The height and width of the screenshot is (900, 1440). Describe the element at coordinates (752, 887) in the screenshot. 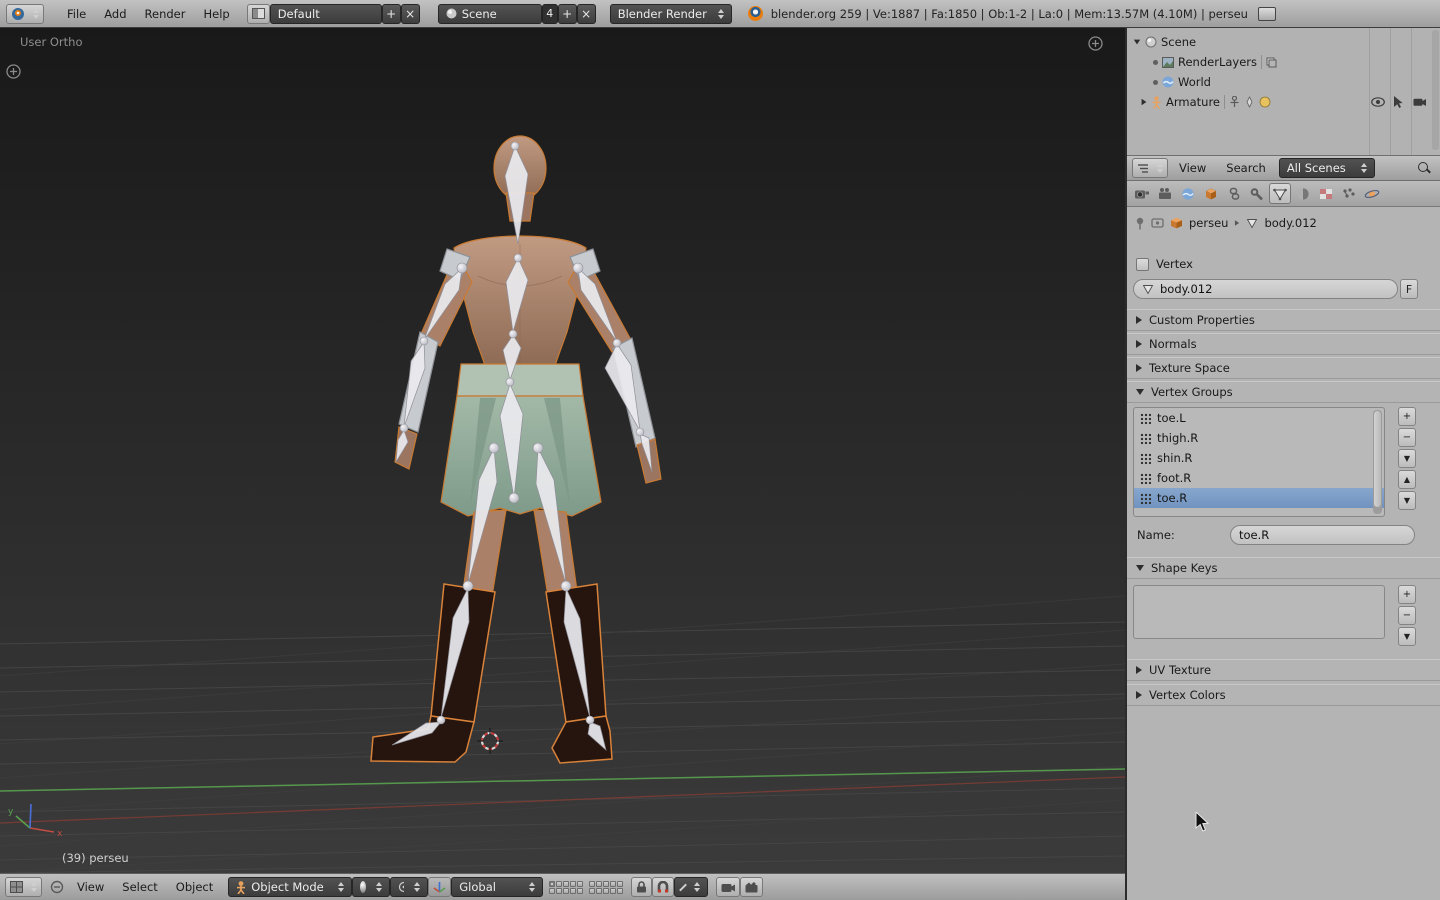

I see `opengl-render-anim-button` at that location.